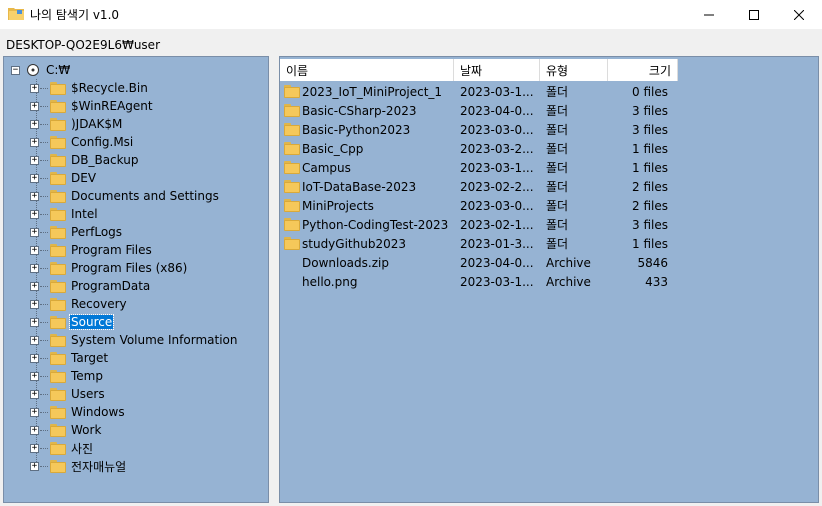 Image resolution: width=822 pixels, height=506 pixels. Describe the element at coordinates (709, 14) in the screenshot. I see `minimize-button` at that location.